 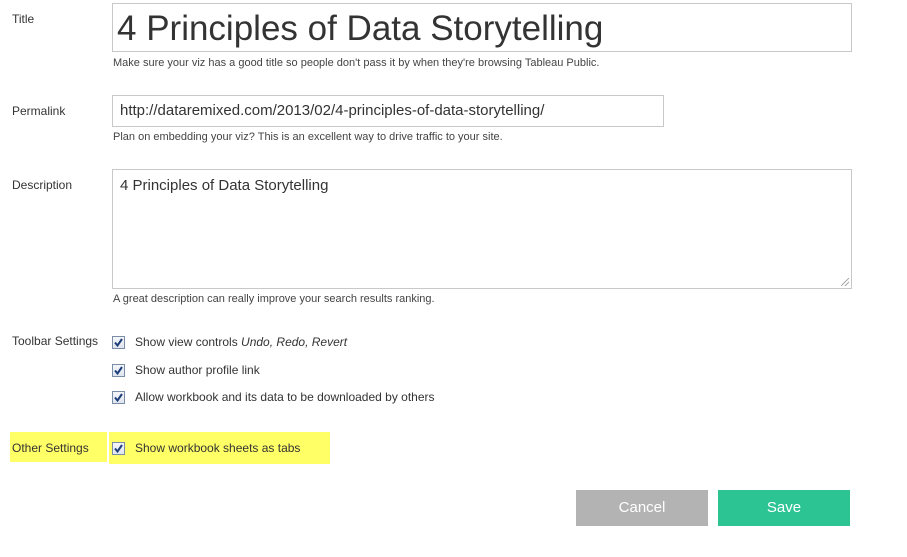 What do you see at coordinates (55, 341) in the screenshot?
I see `toolbar-settings-label: Toolbar Settings` at bounding box center [55, 341].